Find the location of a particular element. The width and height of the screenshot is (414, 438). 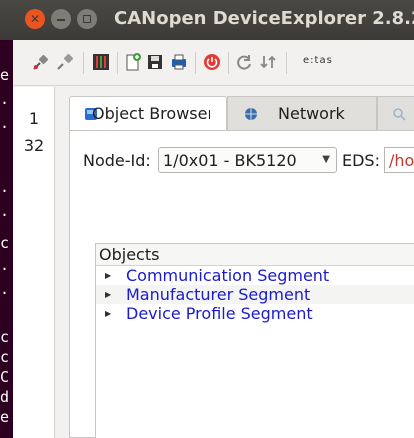

tab-label: Network is located at coordinates (311, 113).